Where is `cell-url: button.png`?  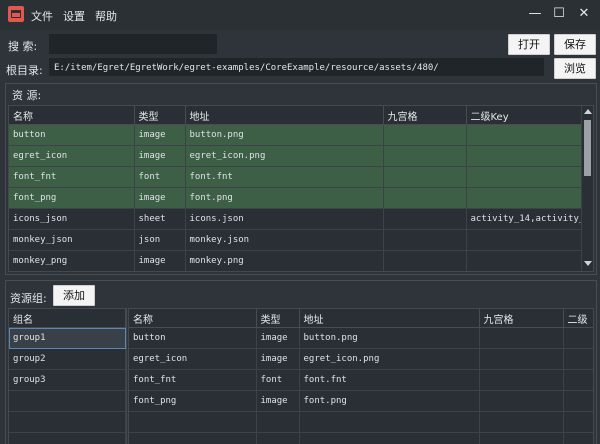 cell-url: button.png is located at coordinates (389, 338).